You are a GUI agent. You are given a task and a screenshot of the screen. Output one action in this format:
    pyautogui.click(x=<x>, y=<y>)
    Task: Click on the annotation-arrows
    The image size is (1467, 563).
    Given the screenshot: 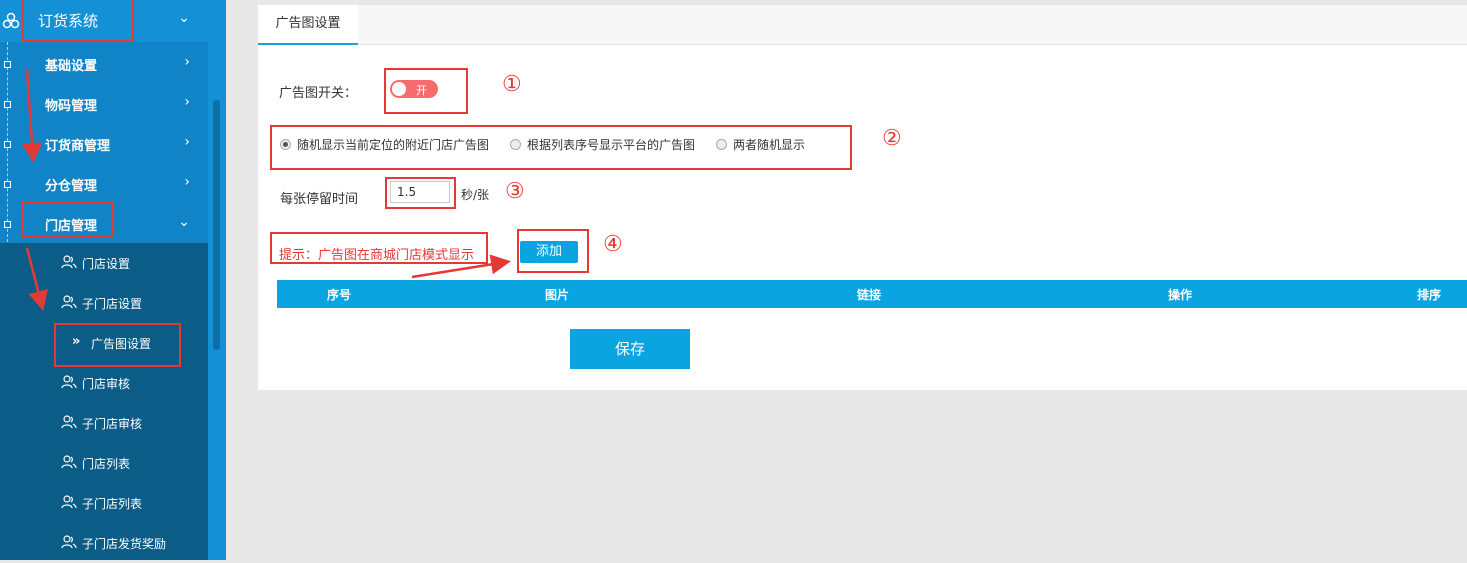 What is the action you would take?
    pyautogui.click(x=266, y=190)
    